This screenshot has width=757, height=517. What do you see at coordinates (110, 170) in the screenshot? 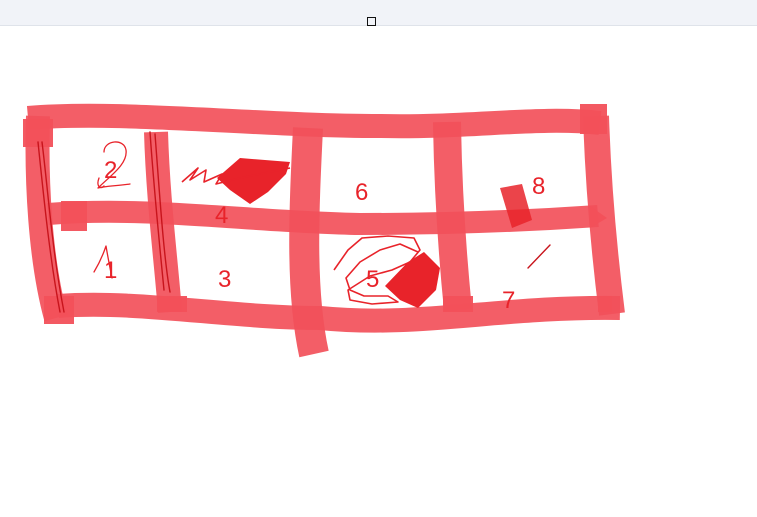
I see `label-two: 2` at bounding box center [110, 170].